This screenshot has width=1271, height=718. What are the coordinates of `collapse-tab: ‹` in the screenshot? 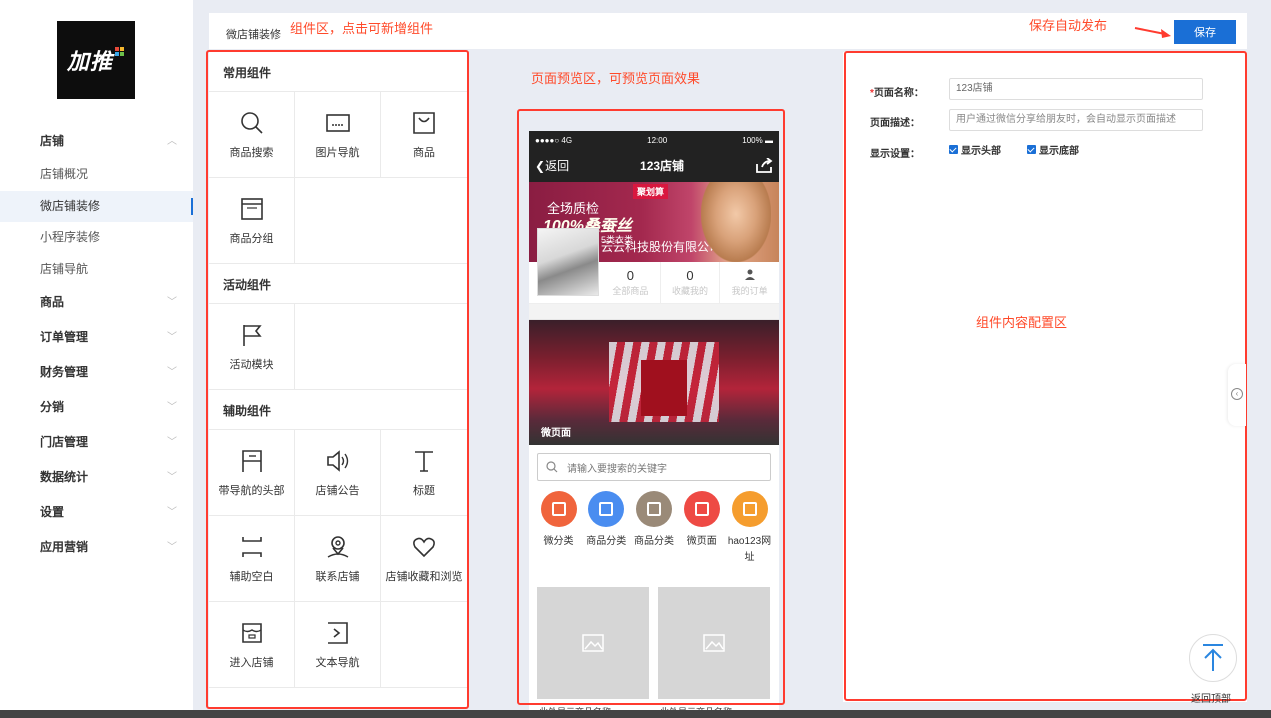 It's located at (1237, 395).